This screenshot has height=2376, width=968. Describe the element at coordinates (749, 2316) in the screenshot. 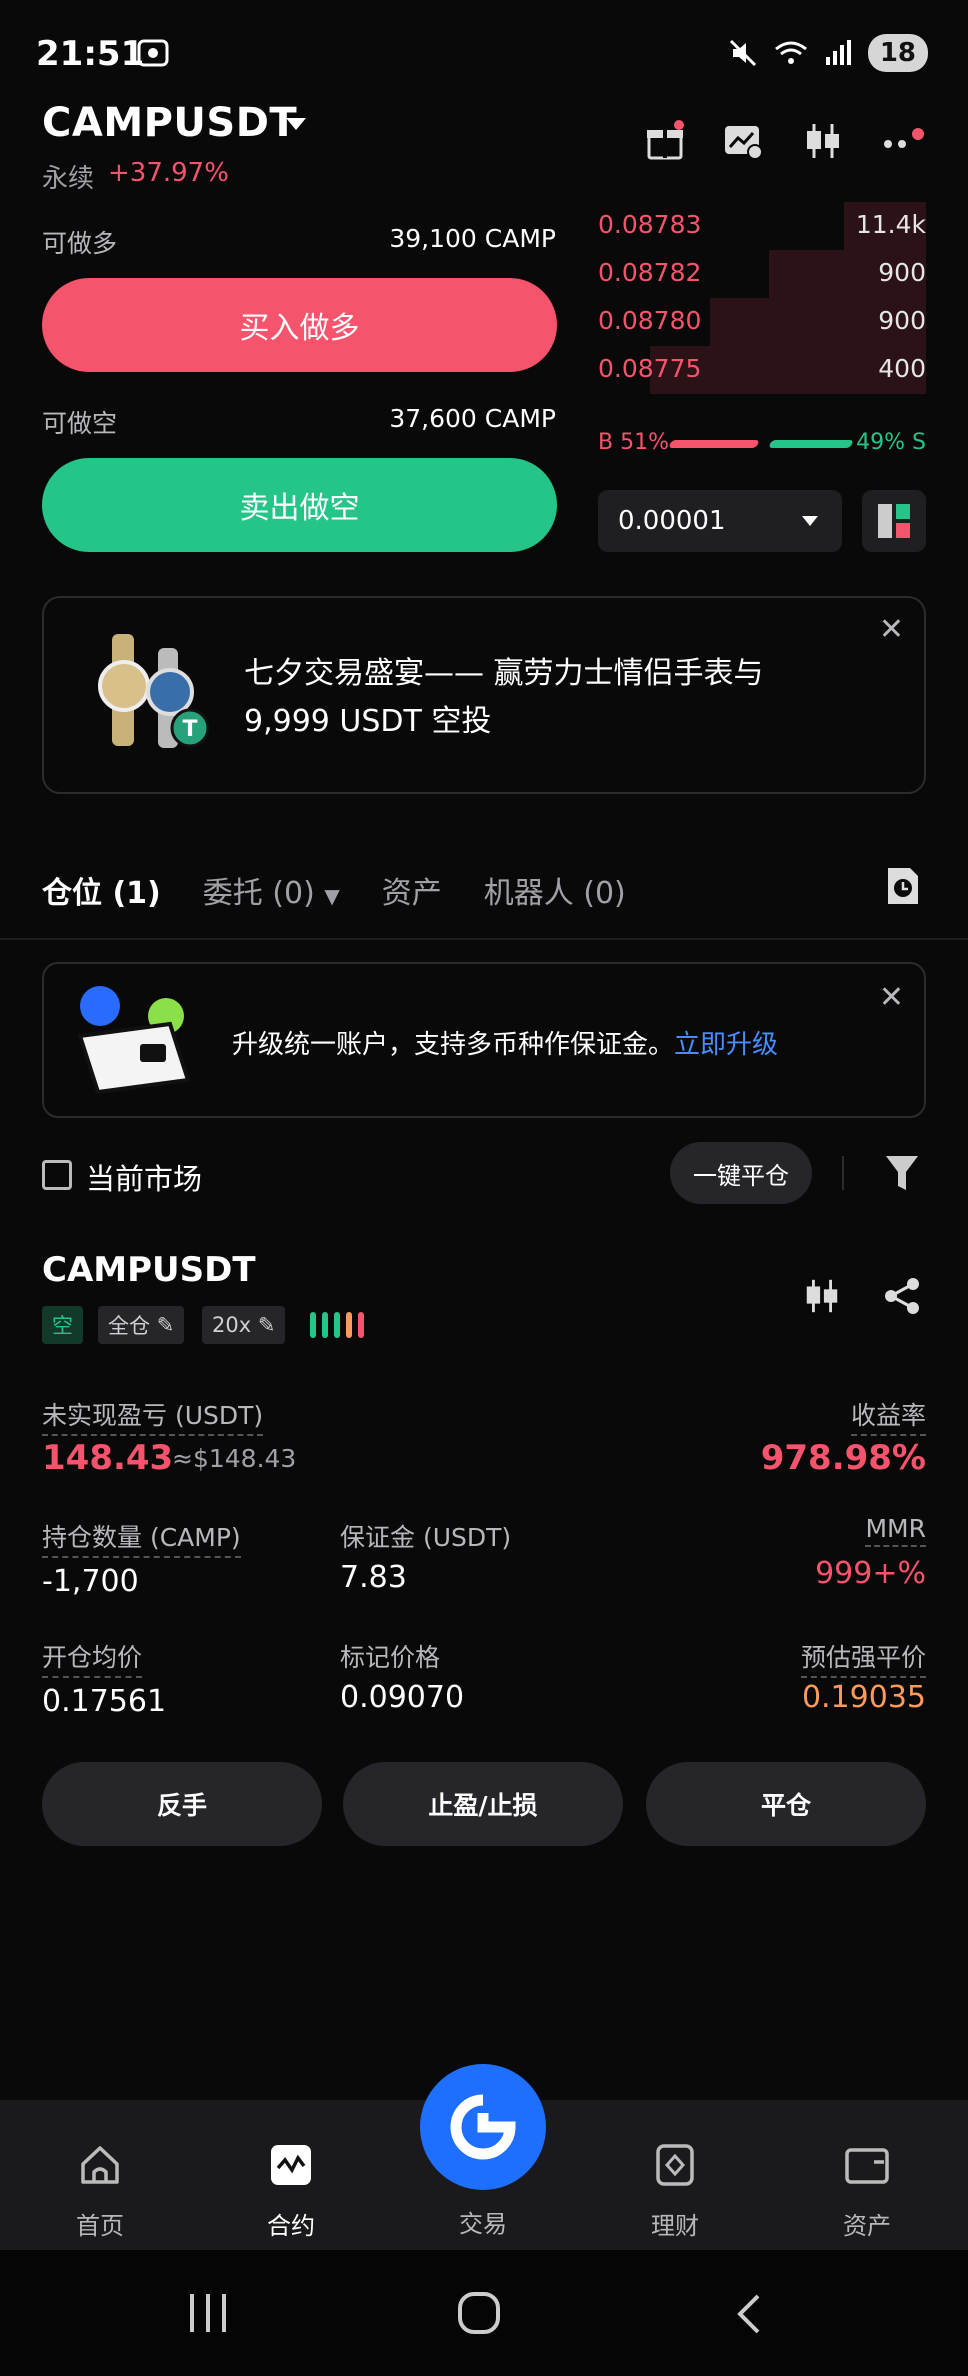

I see `back-icon` at that location.